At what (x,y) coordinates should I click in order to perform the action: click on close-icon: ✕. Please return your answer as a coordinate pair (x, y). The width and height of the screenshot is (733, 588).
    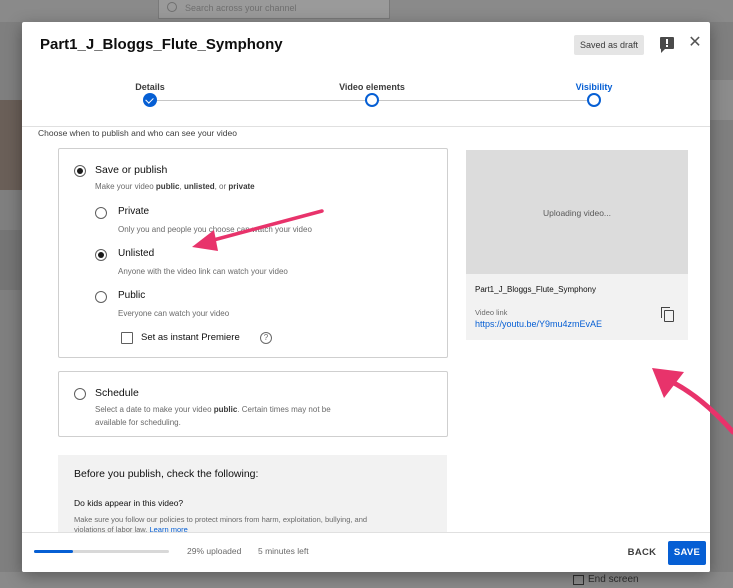
    Looking at the image, I should click on (695, 43).